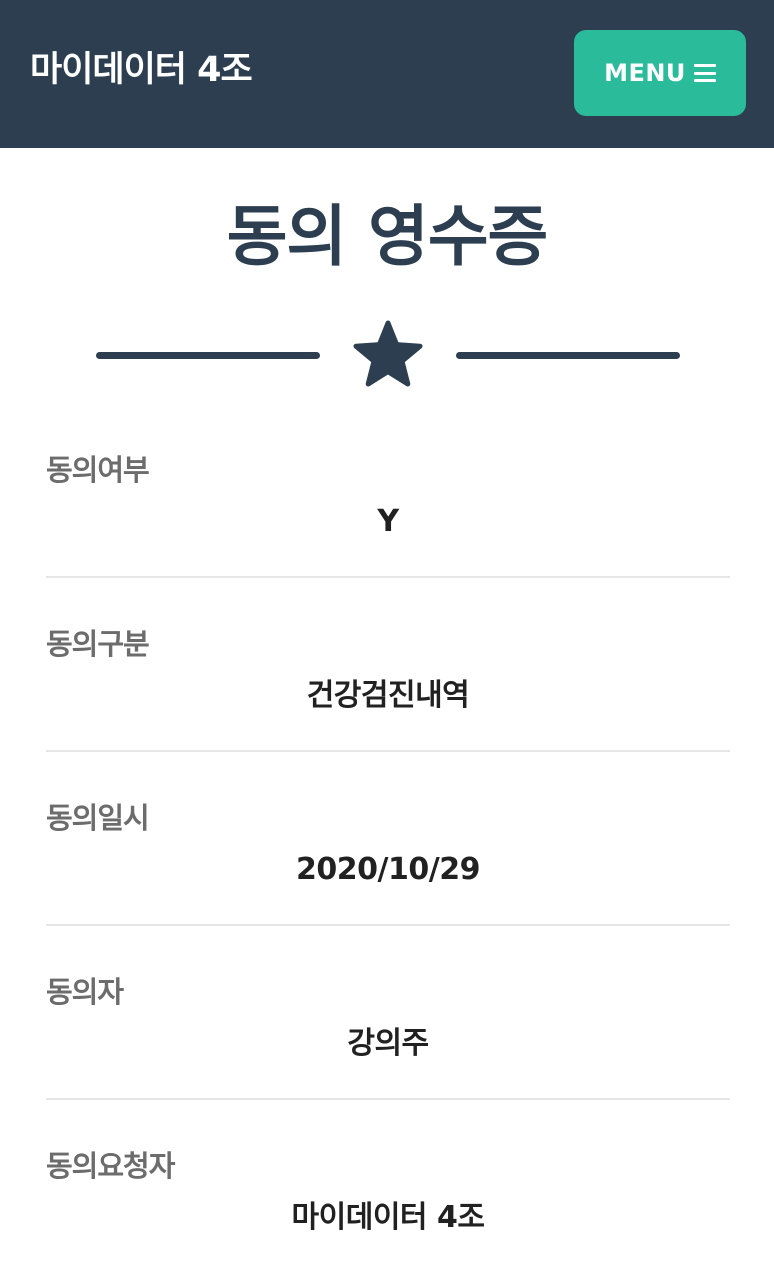 The image size is (774, 1266). Describe the element at coordinates (388, 1043) in the screenshot. I see `field-value: 강의주` at that location.